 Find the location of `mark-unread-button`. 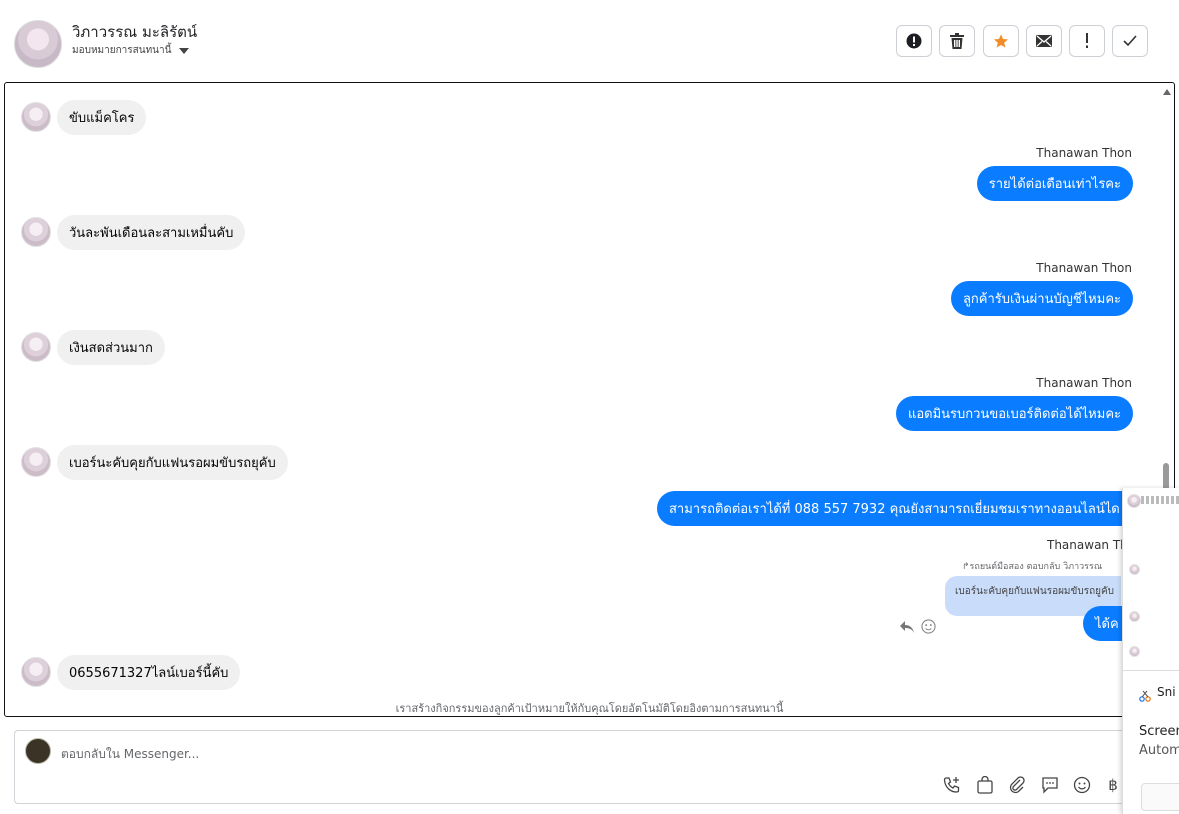

mark-unread-button is located at coordinates (1044, 41).